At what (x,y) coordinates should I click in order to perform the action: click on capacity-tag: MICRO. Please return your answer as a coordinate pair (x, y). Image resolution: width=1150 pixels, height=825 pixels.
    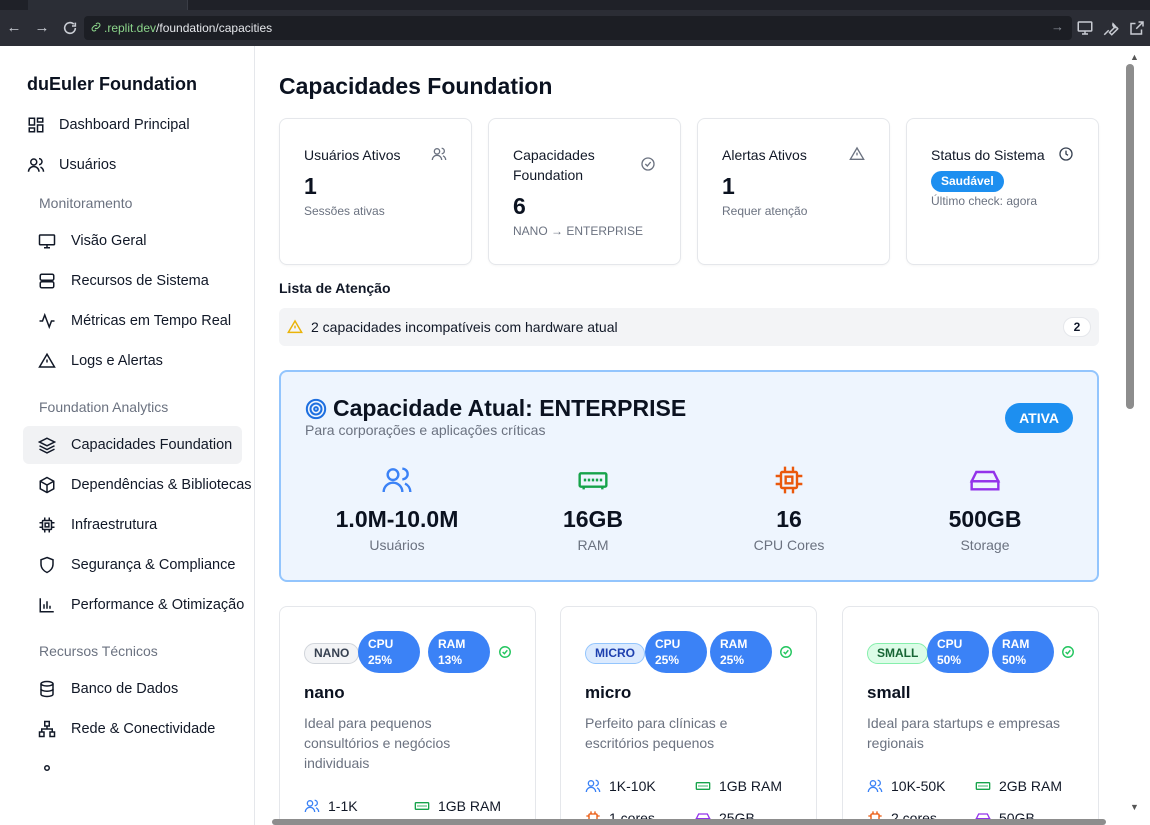
    Looking at the image, I should click on (615, 653).